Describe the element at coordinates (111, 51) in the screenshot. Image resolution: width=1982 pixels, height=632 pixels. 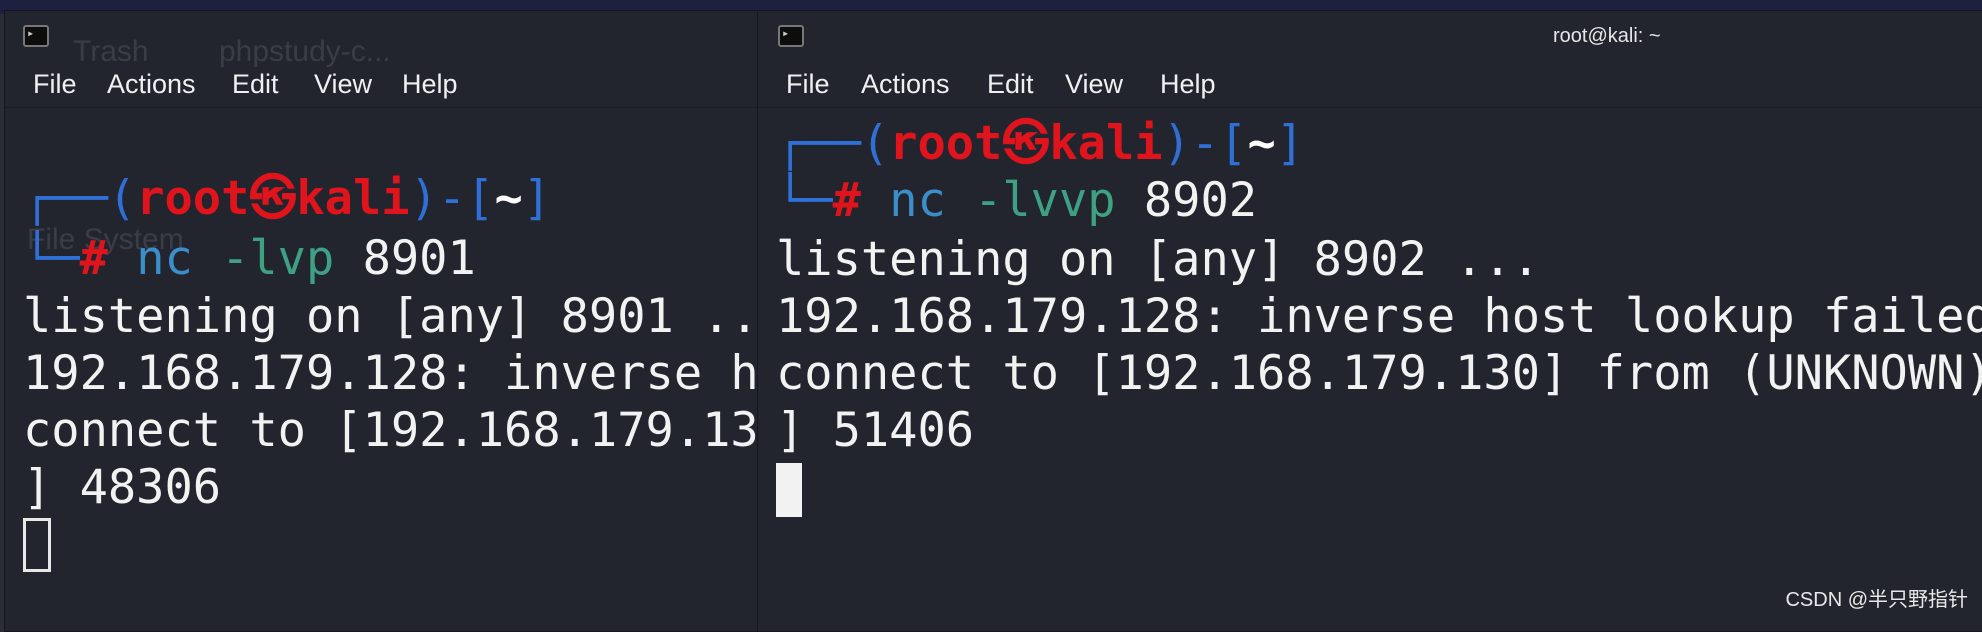
I see `desktop-icon-trash: Trash` at that location.